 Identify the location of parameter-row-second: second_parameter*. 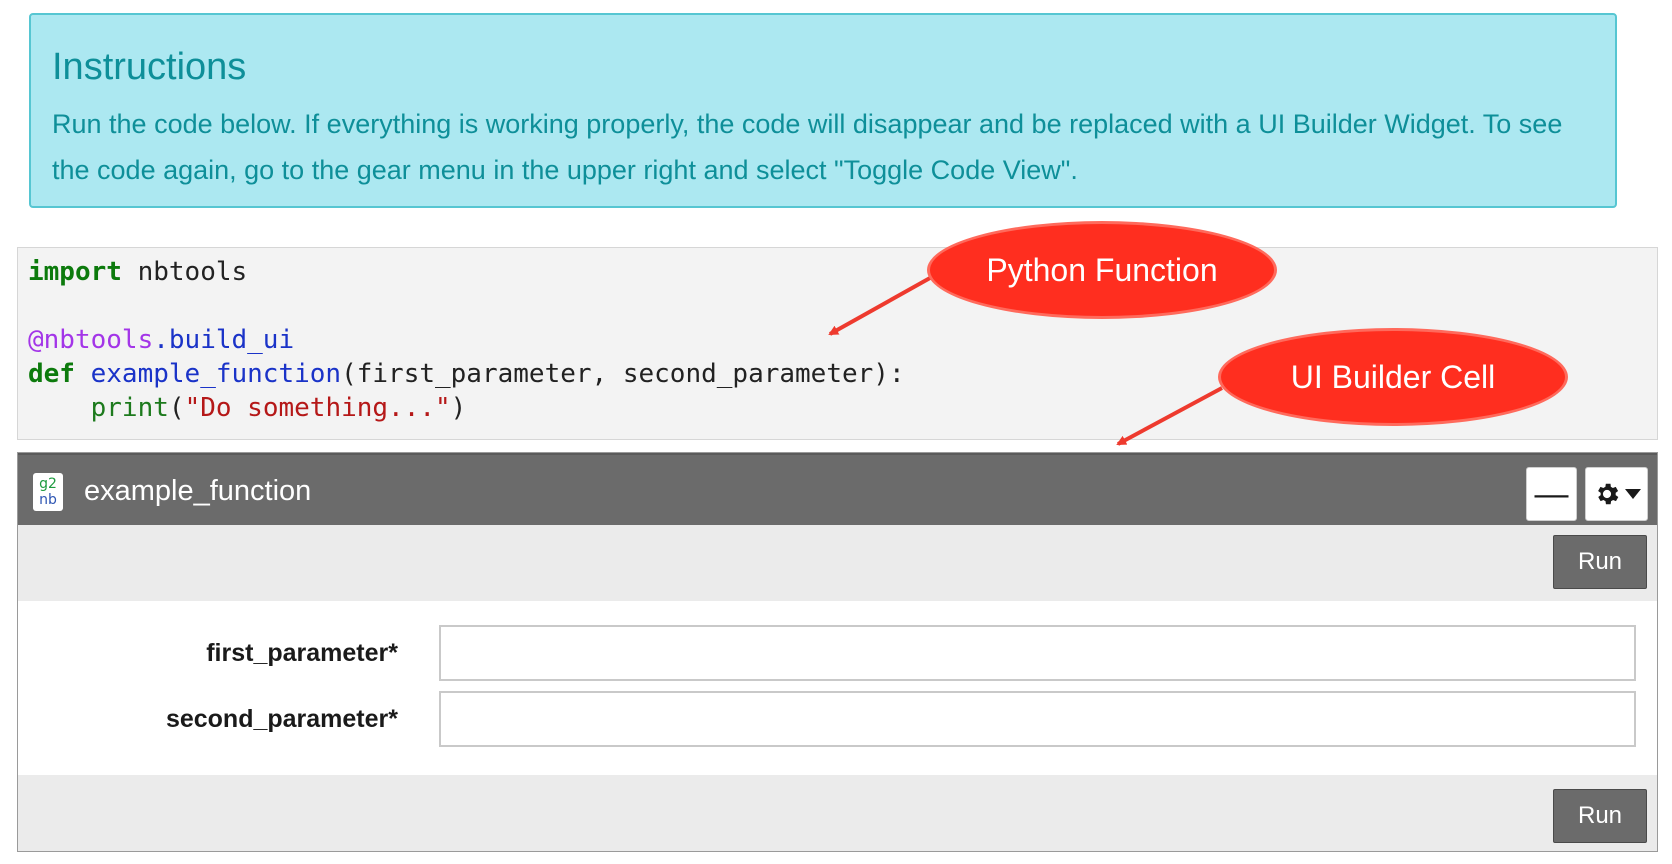
(837, 719).